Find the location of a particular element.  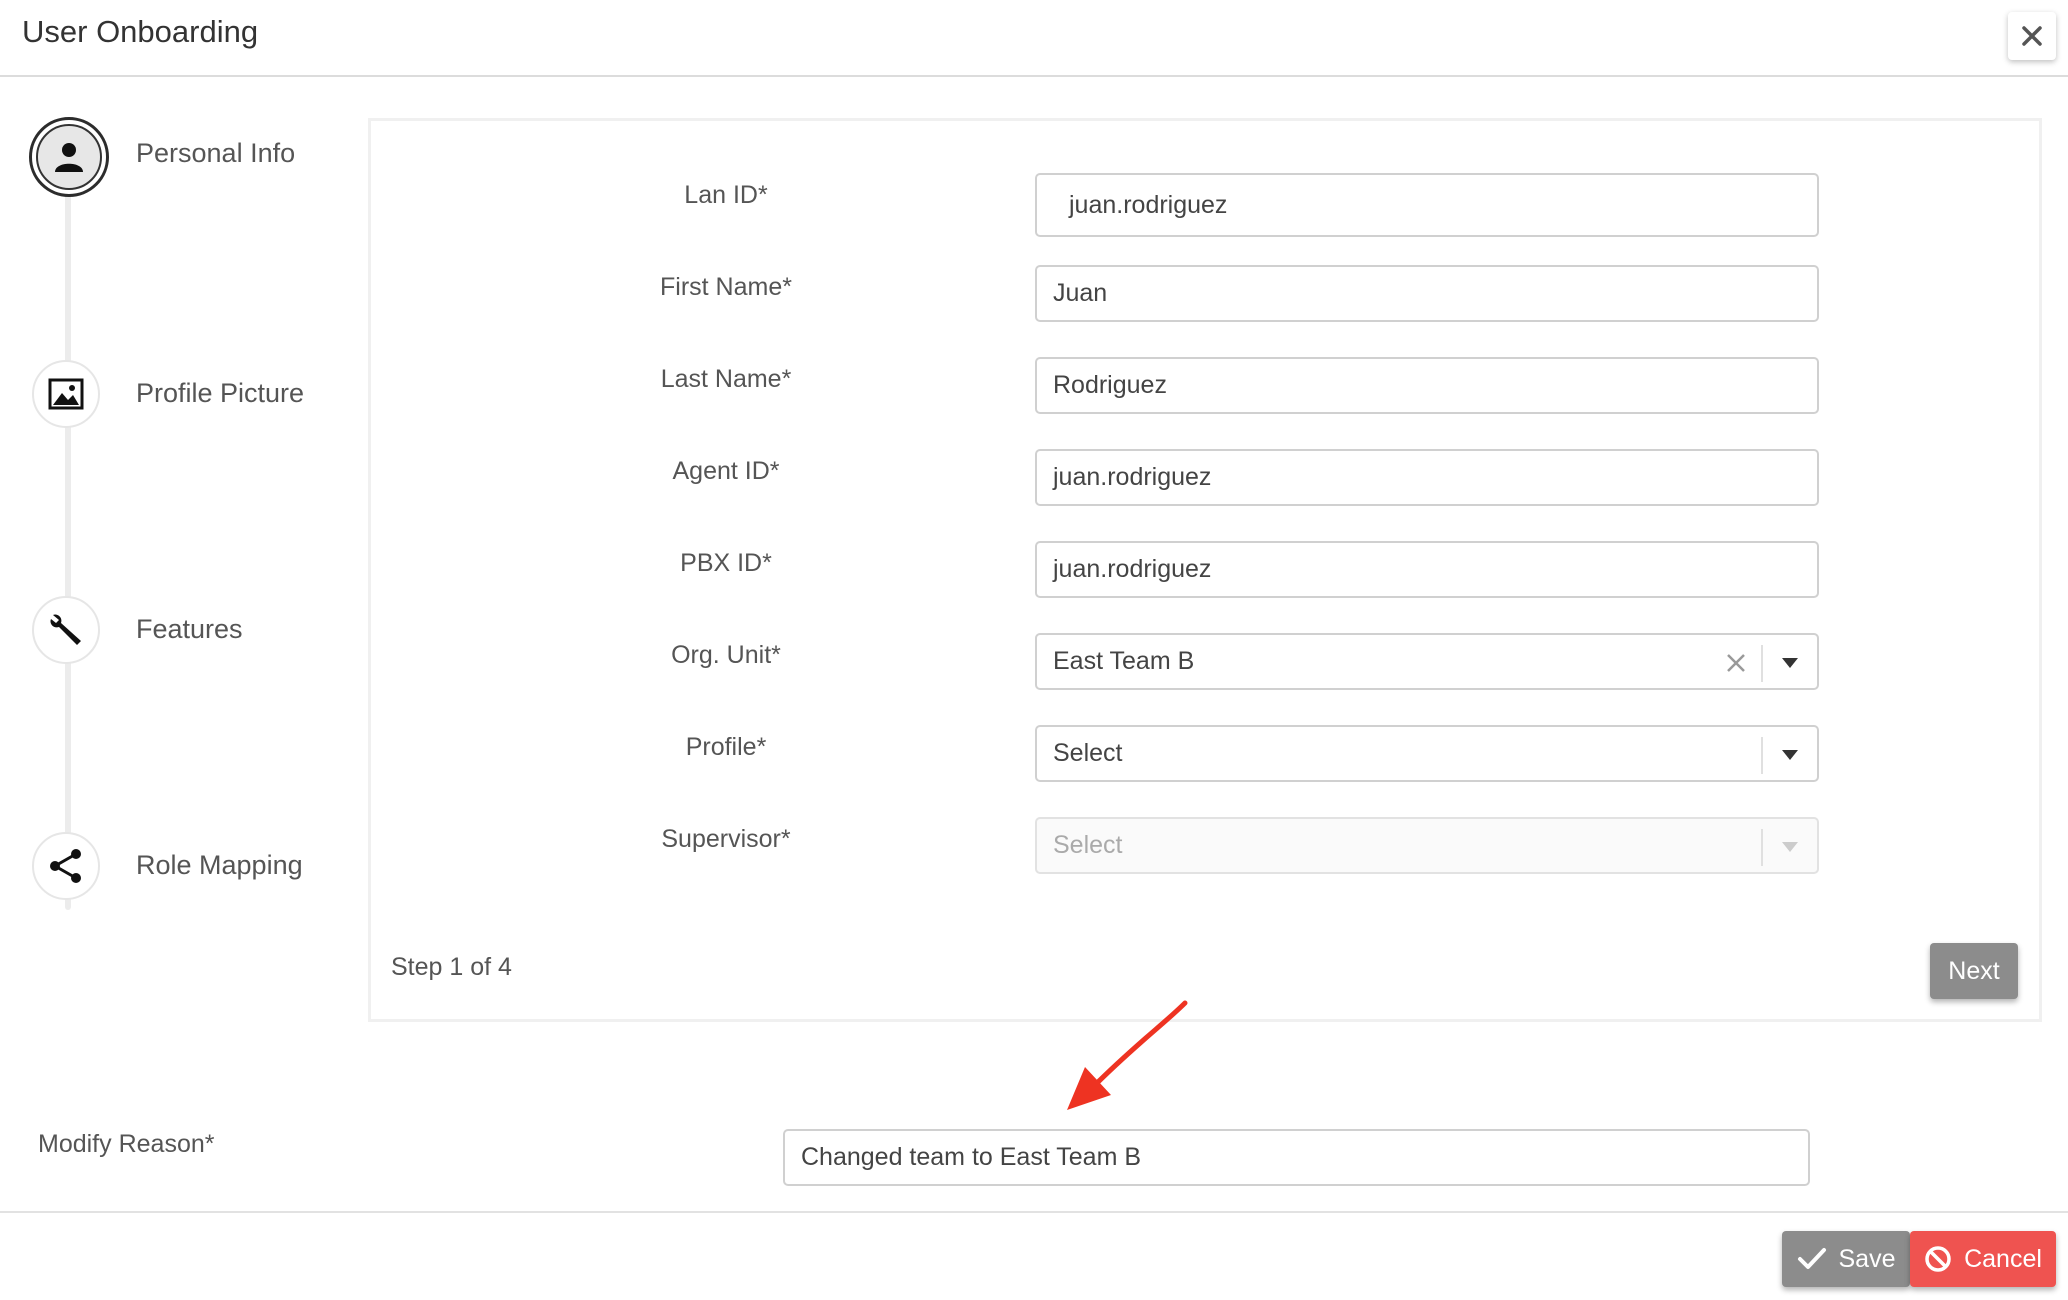

step-counter: Step 1 of 4 is located at coordinates (451, 967).